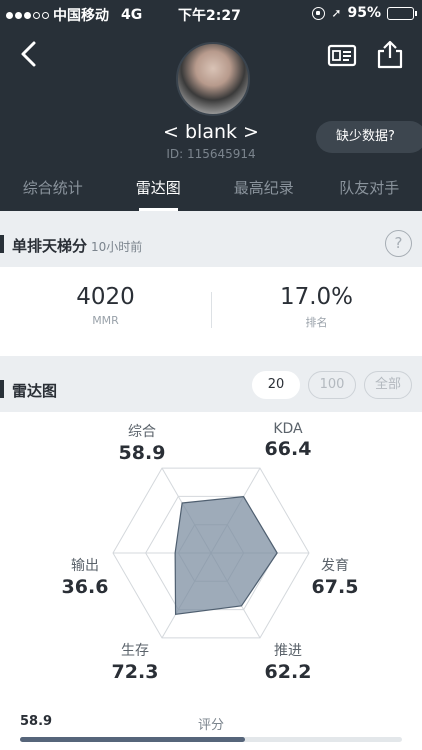 Image resolution: width=422 pixels, height=750 pixels. Describe the element at coordinates (117, 247) in the screenshot. I see `ladder-updated: 10小时前` at that location.